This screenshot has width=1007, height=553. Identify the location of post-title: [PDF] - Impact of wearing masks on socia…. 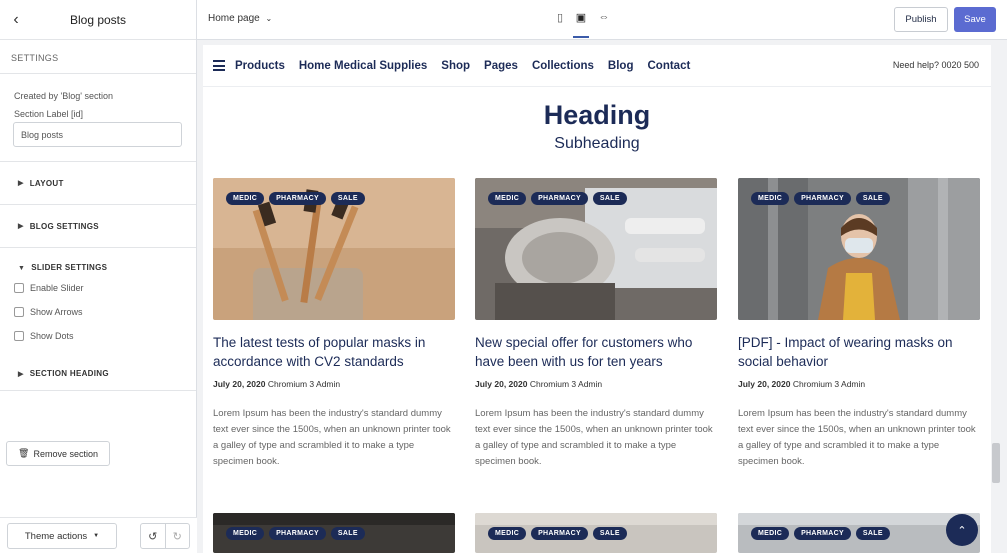
(859, 352).